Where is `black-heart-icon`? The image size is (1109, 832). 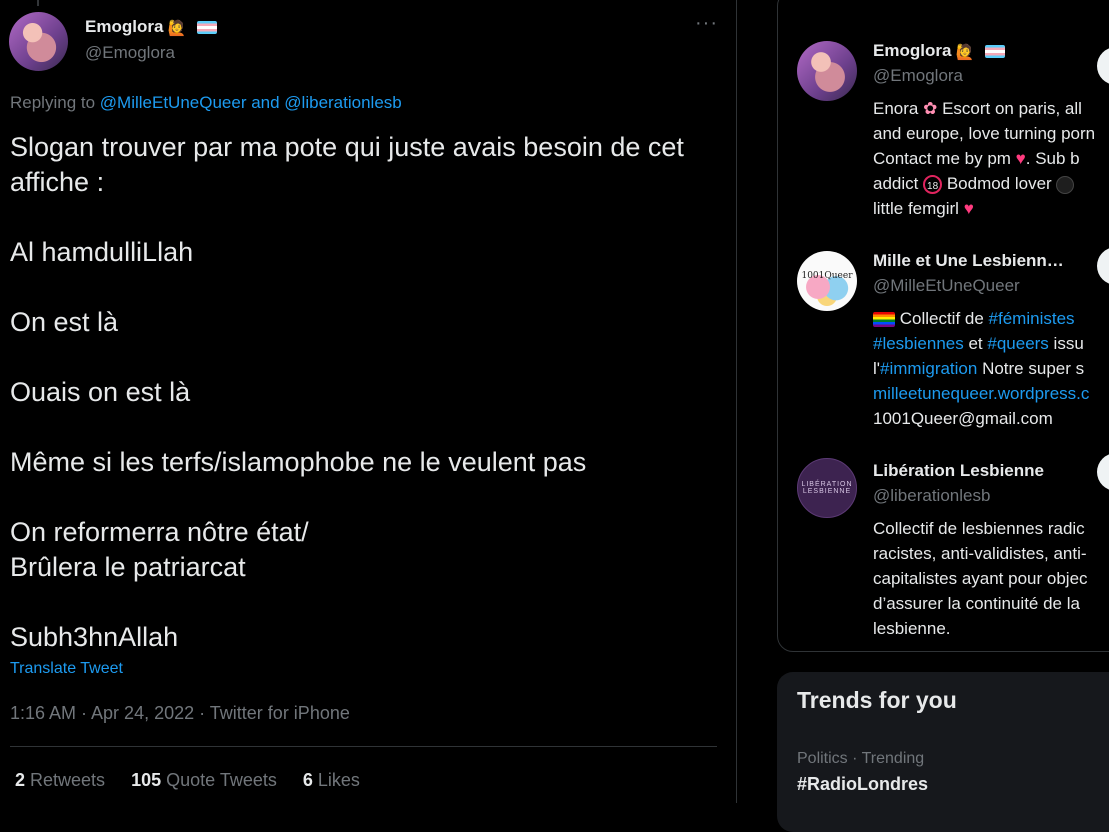 black-heart-icon is located at coordinates (1065, 184).